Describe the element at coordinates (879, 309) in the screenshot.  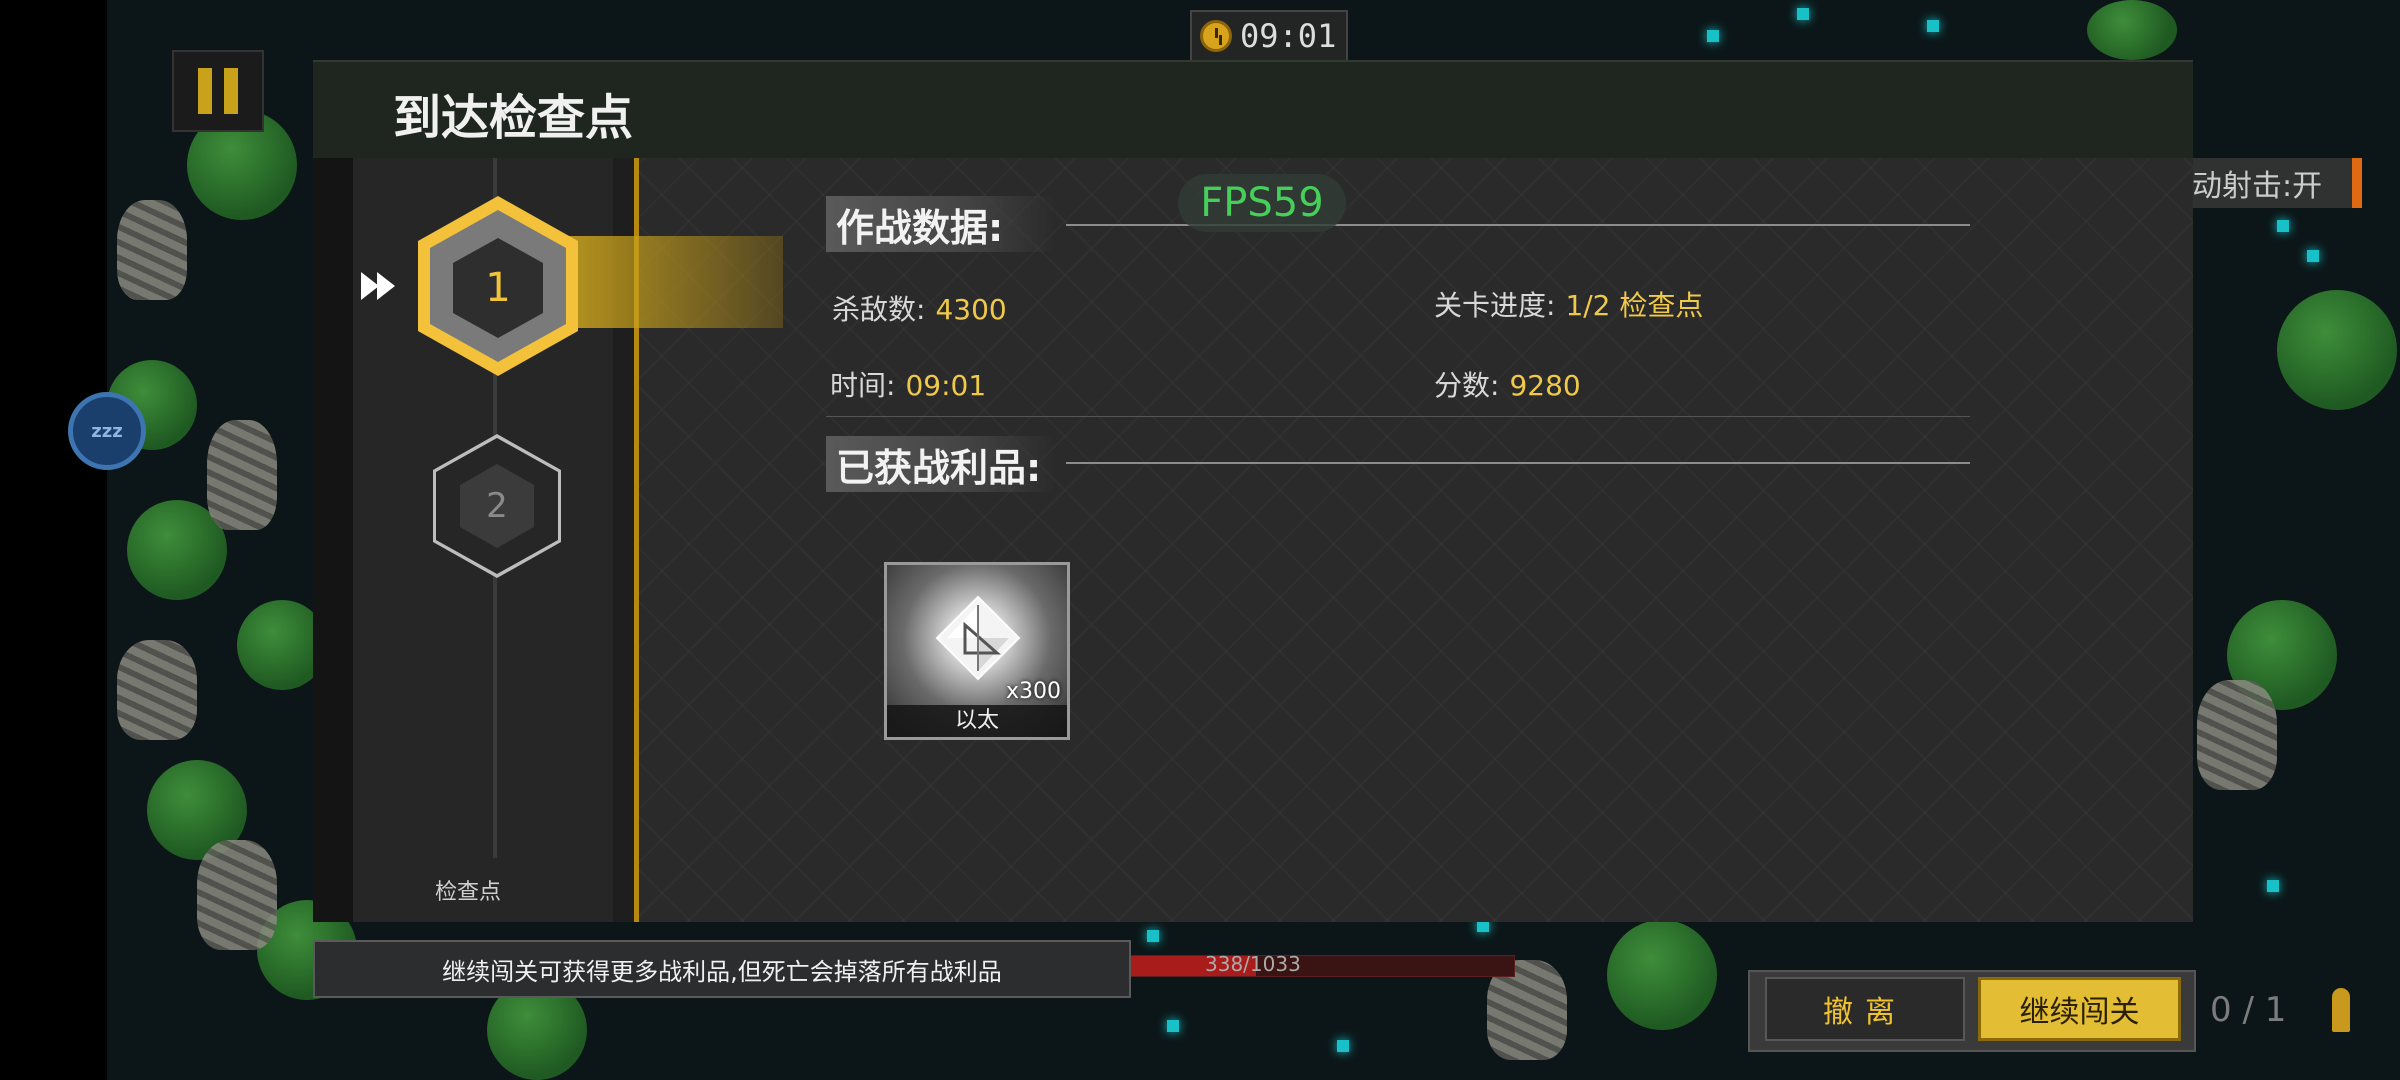
I see `kills-label: 杀敌数:` at that location.